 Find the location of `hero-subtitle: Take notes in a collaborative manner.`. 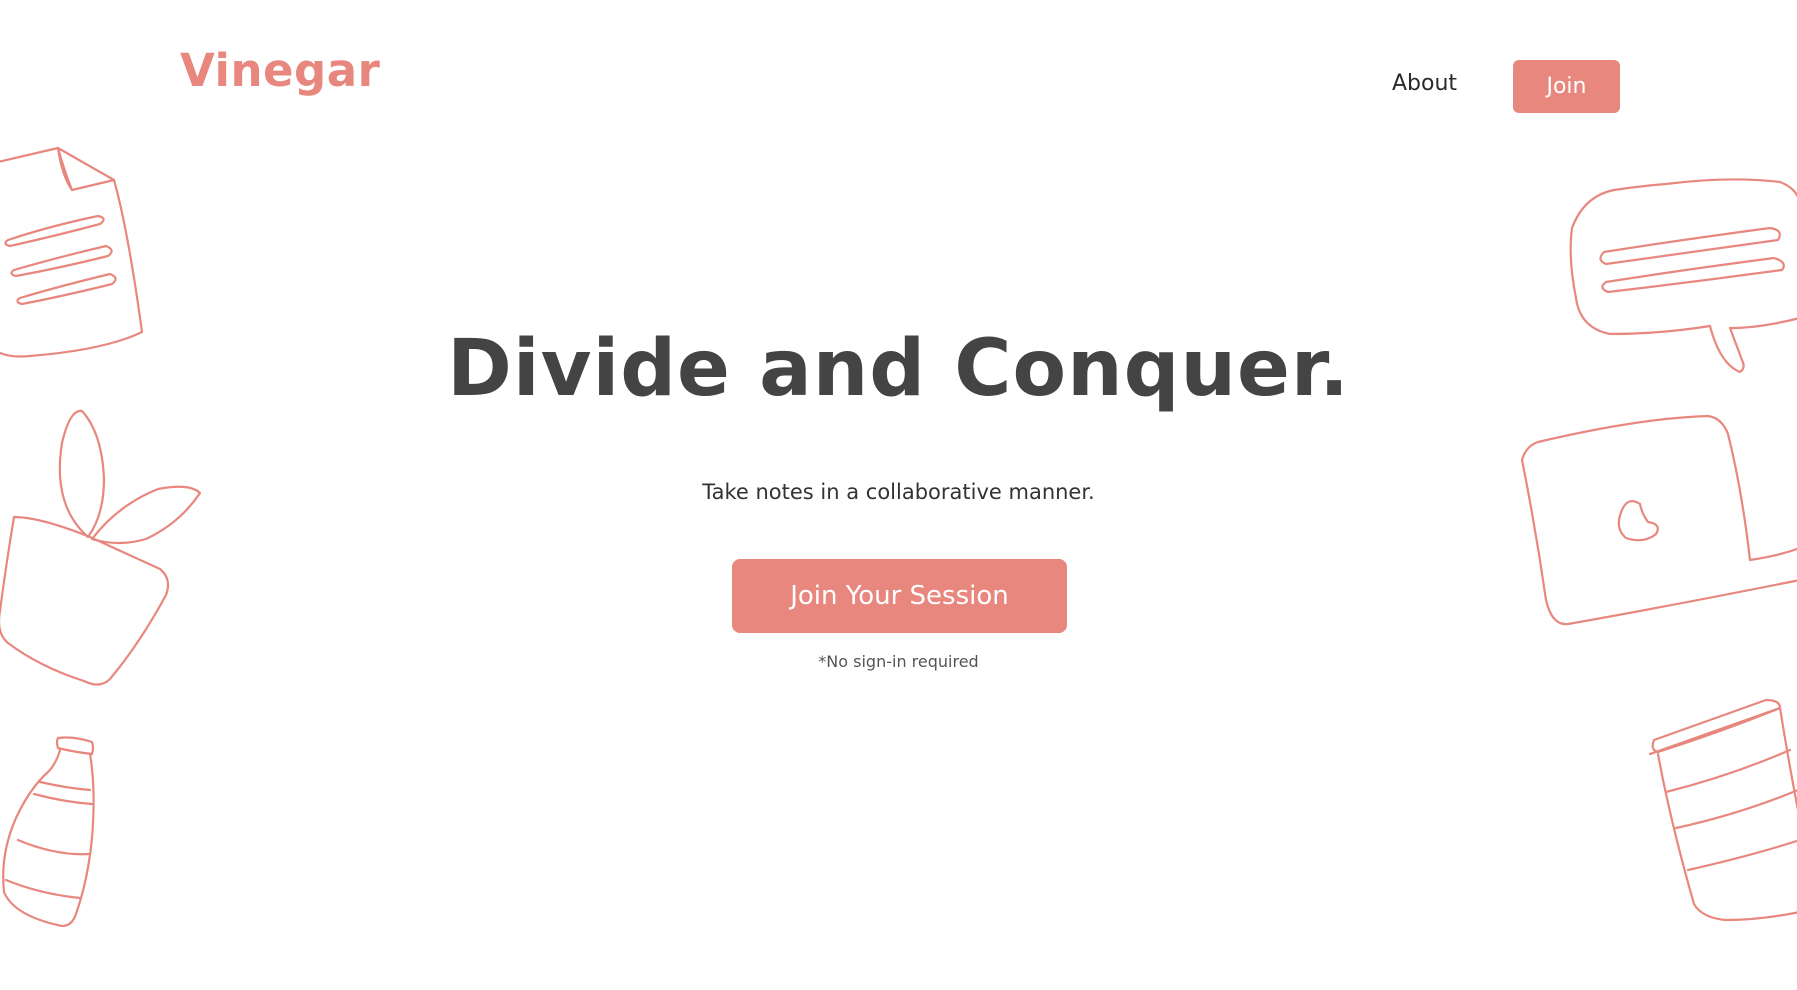

hero-subtitle: Take notes in a collaborative manner. is located at coordinates (898, 492).